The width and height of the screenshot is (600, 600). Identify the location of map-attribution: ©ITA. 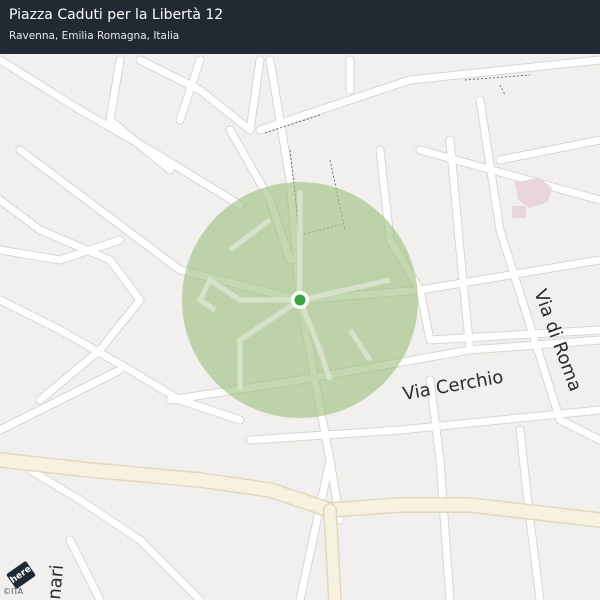
(13, 591).